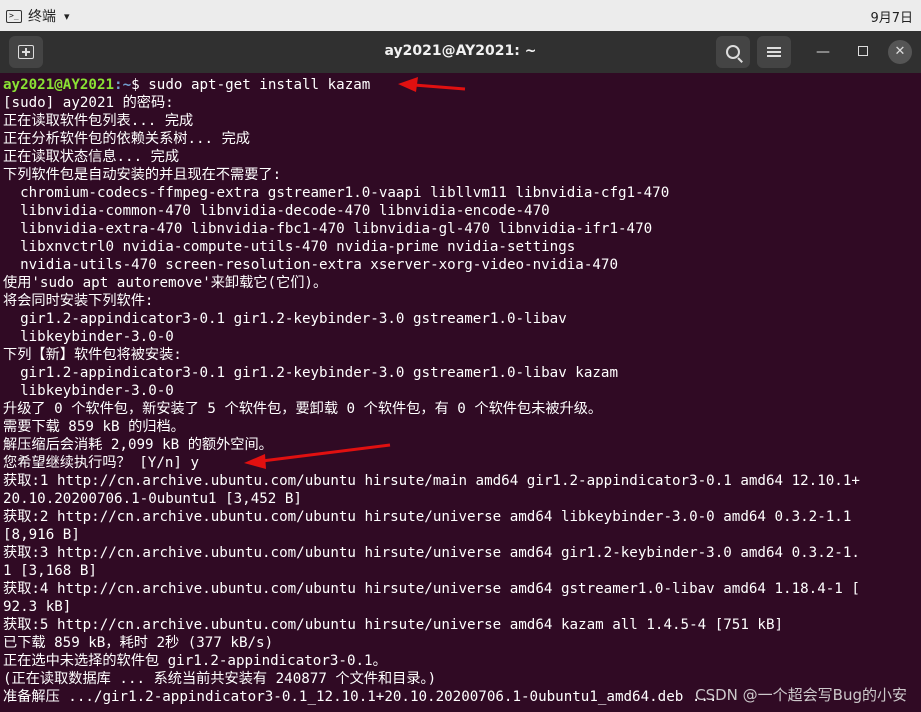 Image resolution: width=921 pixels, height=712 pixels. Describe the element at coordinates (460, 52) in the screenshot. I see `terminal-header-bar: ay2021@AY2021: ~ — ✕` at that location.